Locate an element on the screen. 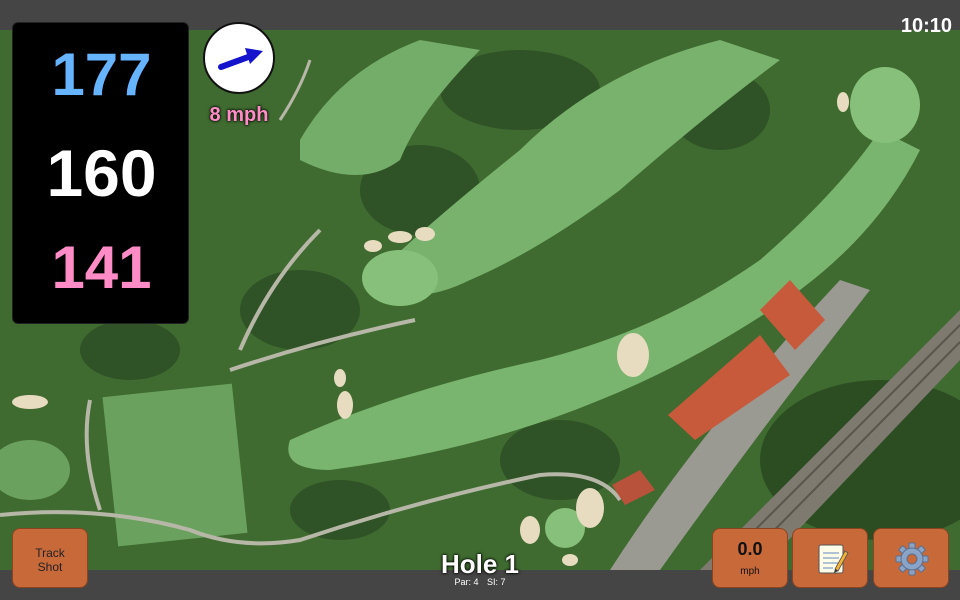 The height and width of the screenshot is (600, 960). middle-yardage: 160 is located at coordinates (101, 173).